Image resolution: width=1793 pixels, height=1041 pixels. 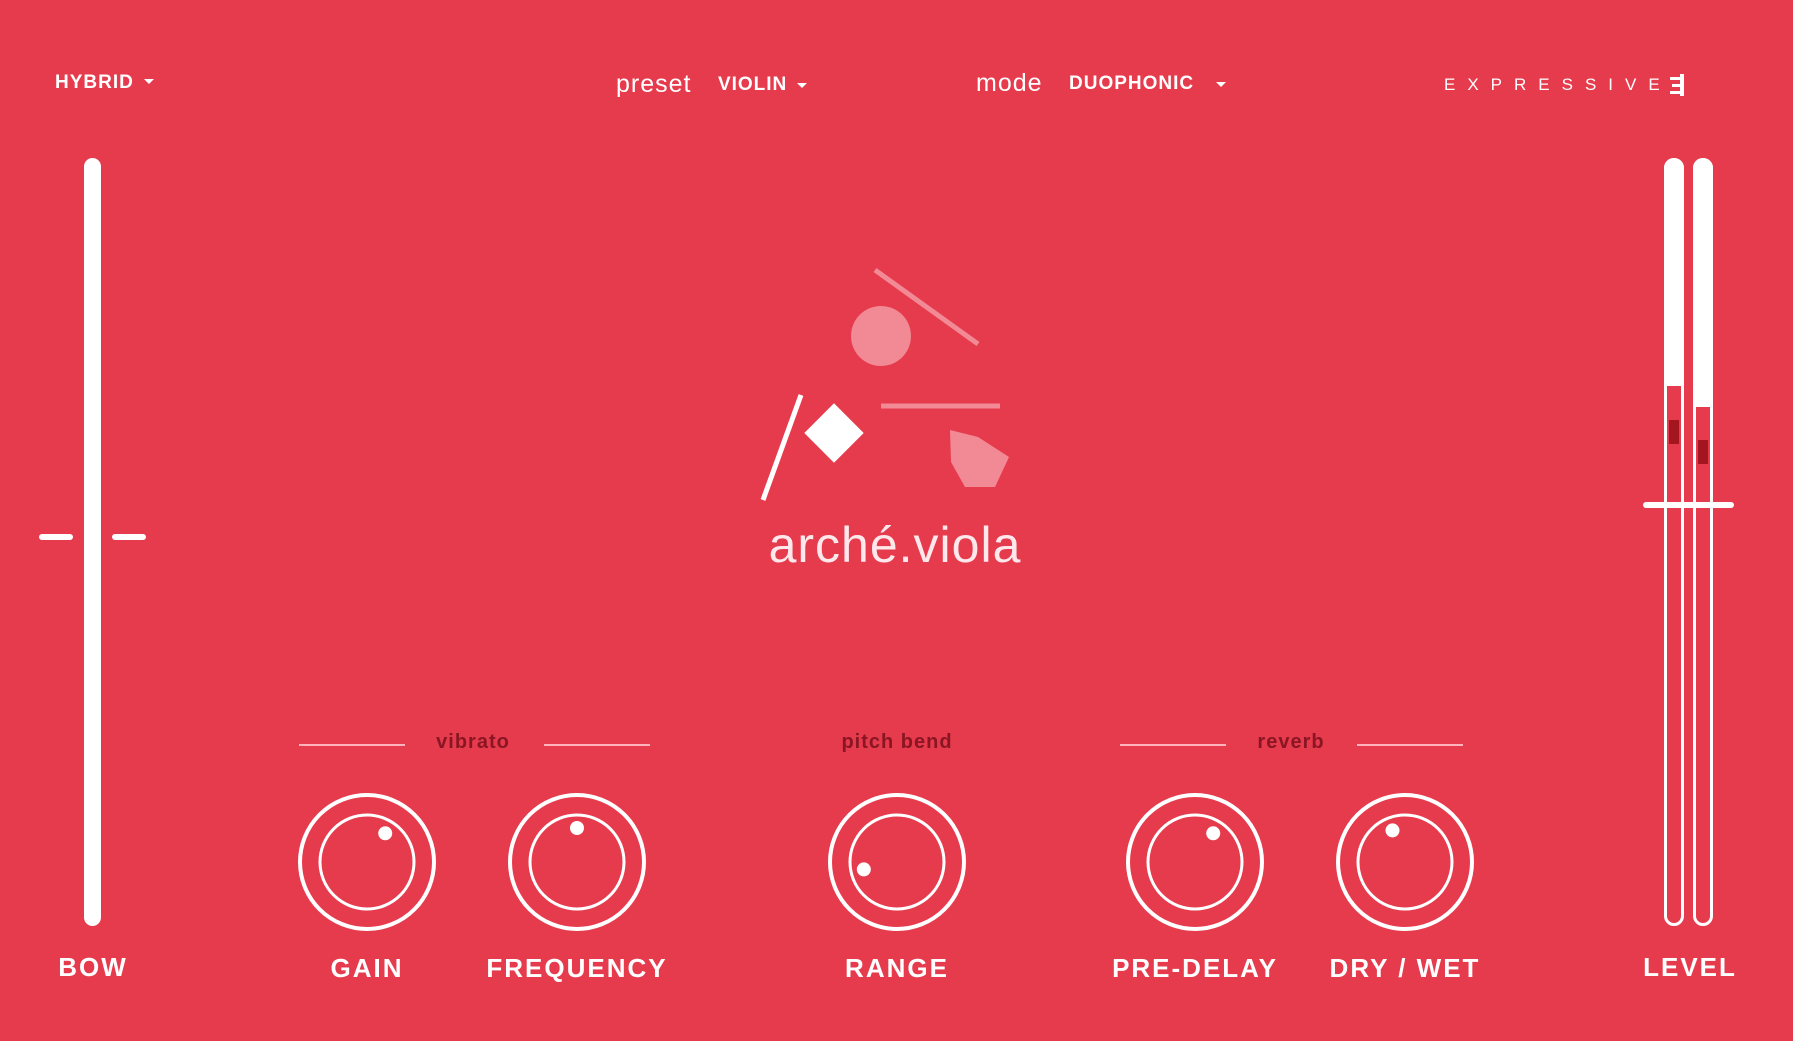 I want to click on pitch-bend-group-label: pitch bend, so click(x=897, y=742).